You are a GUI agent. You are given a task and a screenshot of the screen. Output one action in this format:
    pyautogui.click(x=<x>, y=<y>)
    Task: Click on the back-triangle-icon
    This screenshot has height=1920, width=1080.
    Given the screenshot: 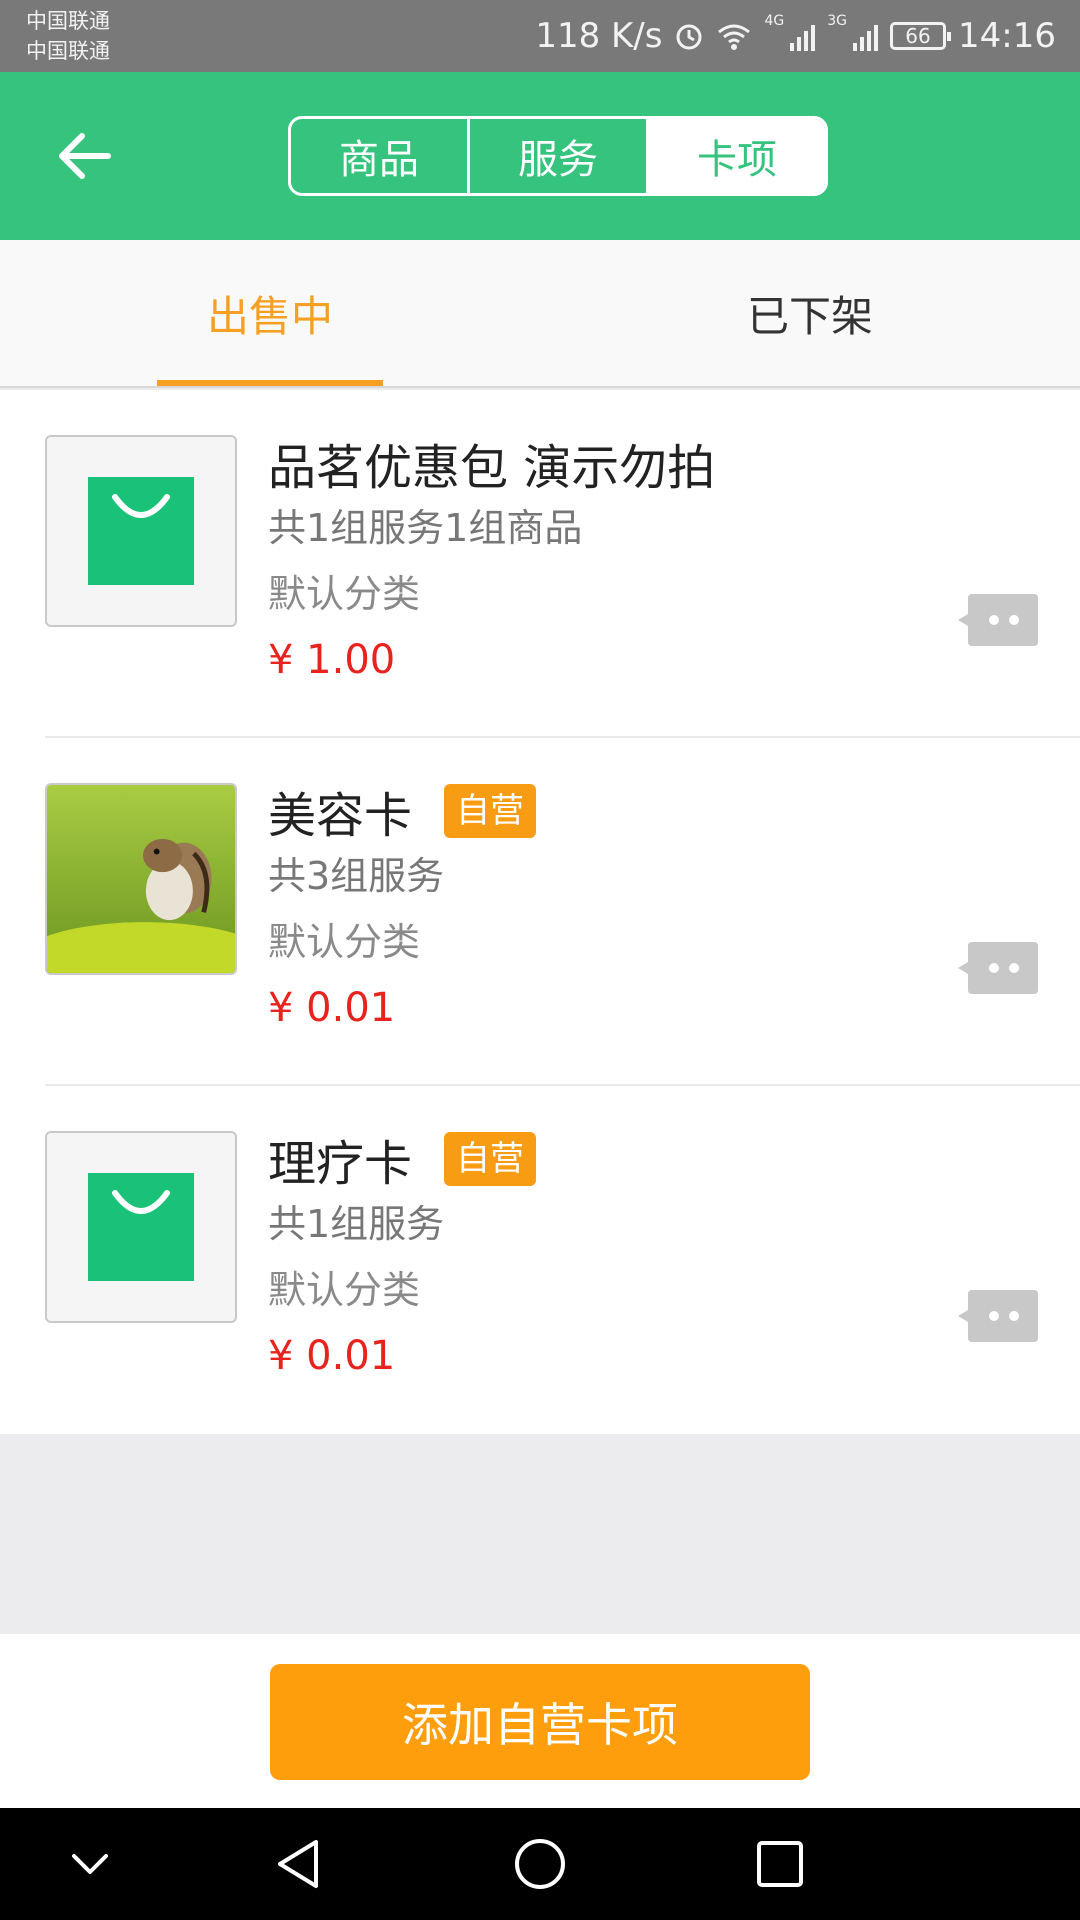 What is the action you would take?
    pyautogui.click(x=300, y=1864)
    